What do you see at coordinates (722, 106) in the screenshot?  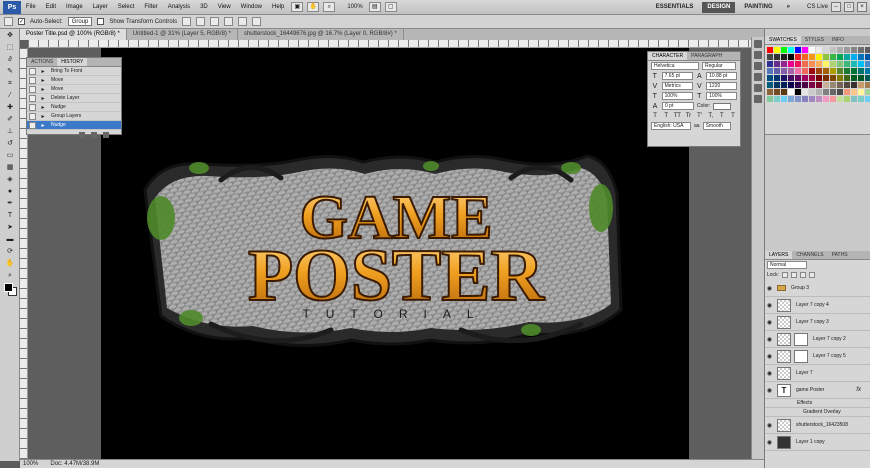 I see `text-color-swatch` at bounding box center [722, 106].